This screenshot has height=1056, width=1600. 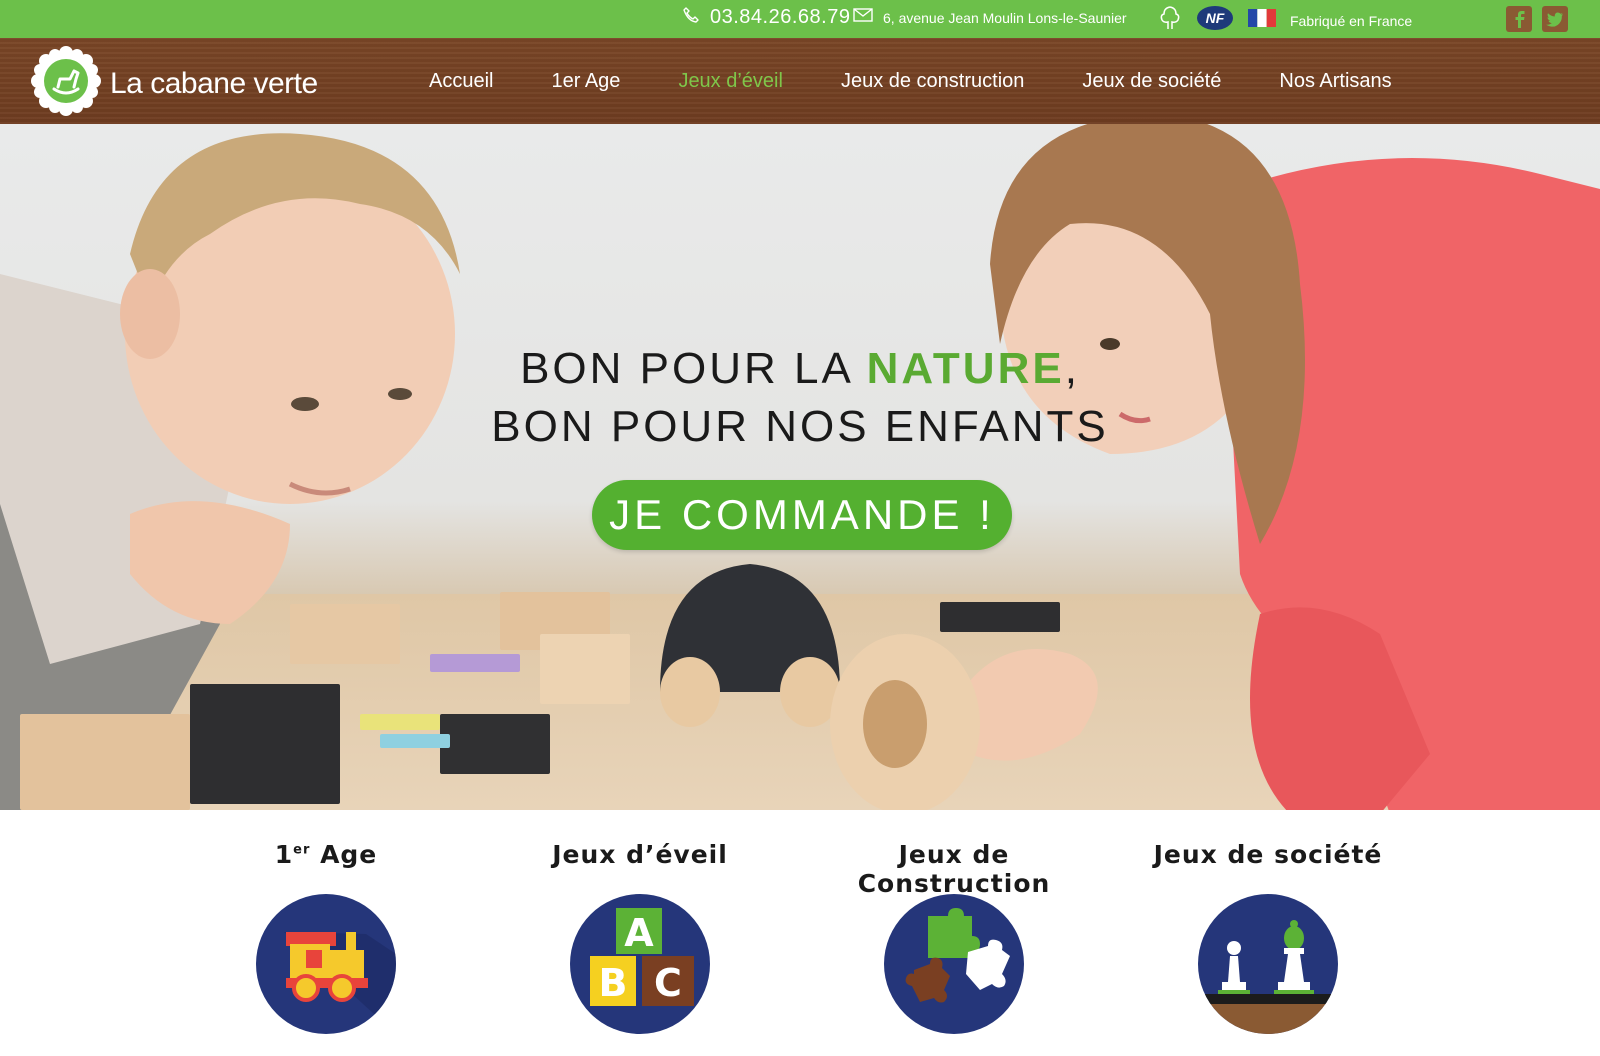 What do you see at coordinates (1005, 17) in the screenshot?
I see `address-text: 6, avenue Jean Moulin Lons-le-Saunier` at bounding box center [1005, 17].